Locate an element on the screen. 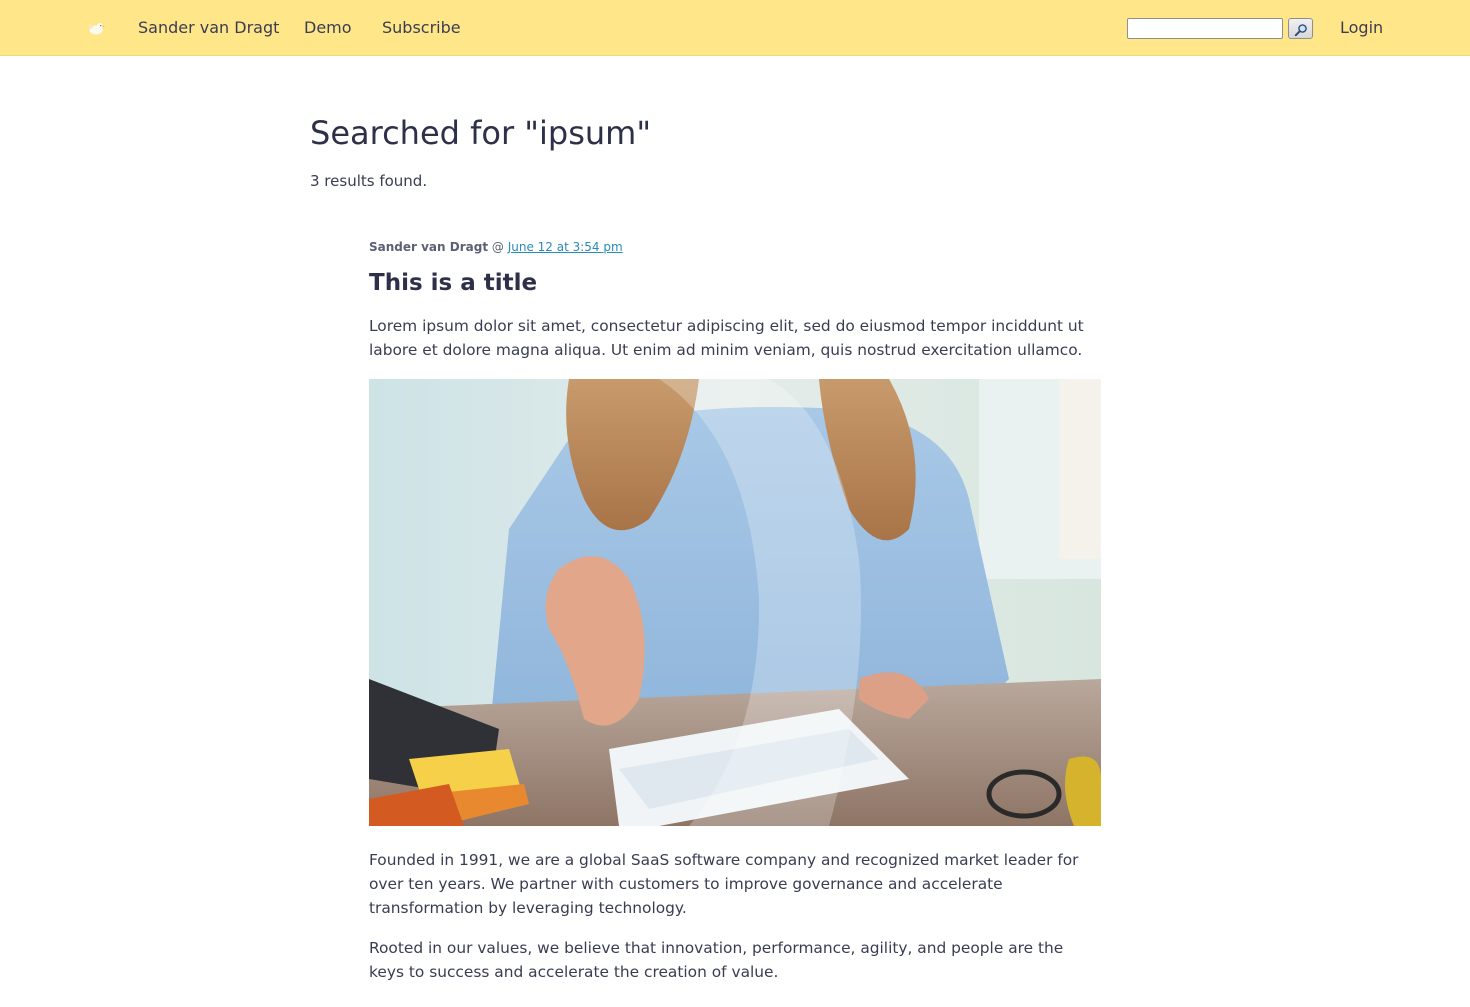  post-title: This is a title is located at coordinates (453, 283).